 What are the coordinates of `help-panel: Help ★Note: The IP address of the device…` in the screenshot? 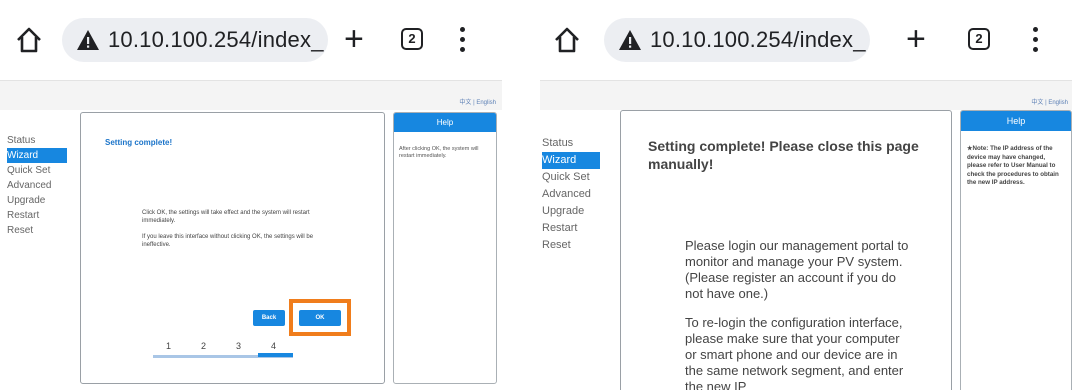 It's located at (1016, 250).